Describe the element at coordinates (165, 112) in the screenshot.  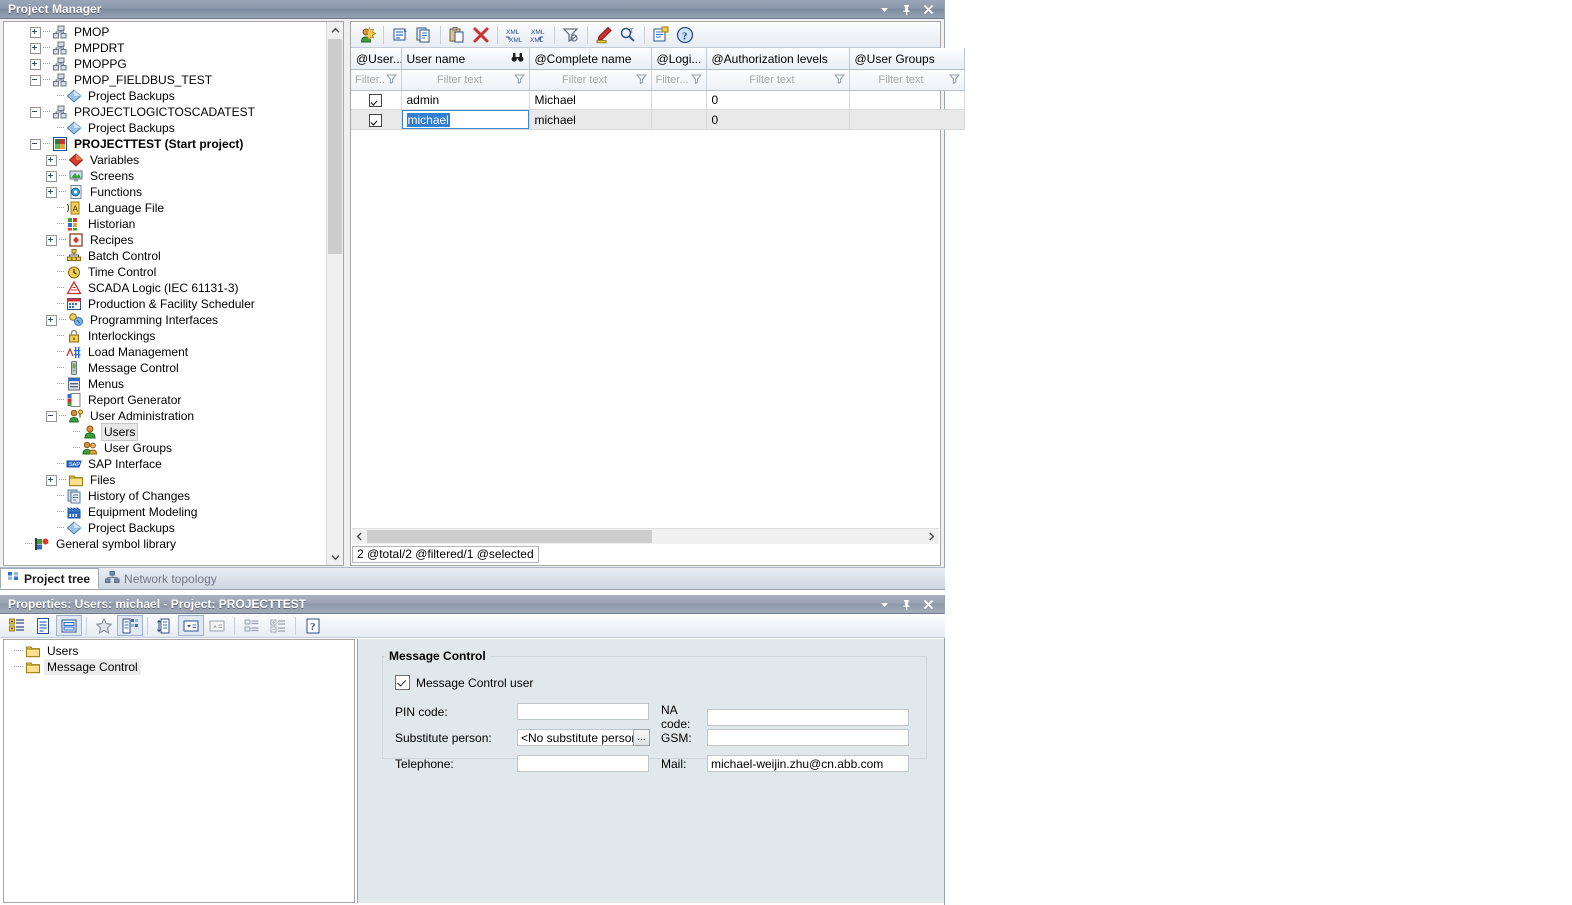
I see `tree-item-projectlogictoscadatest: PROJECTLOGICTOSCADATEST` at that location.